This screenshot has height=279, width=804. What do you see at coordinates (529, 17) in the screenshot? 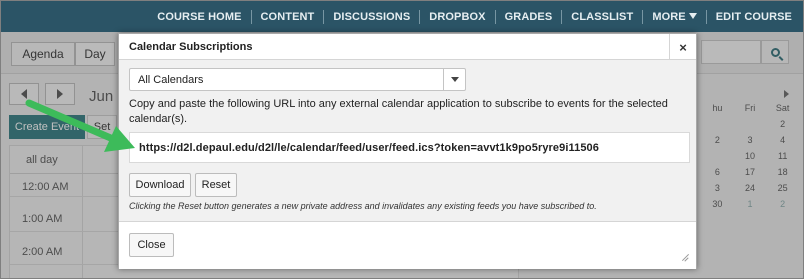
I see `nav-grades: GRADES` at bounding box center [529, 17].